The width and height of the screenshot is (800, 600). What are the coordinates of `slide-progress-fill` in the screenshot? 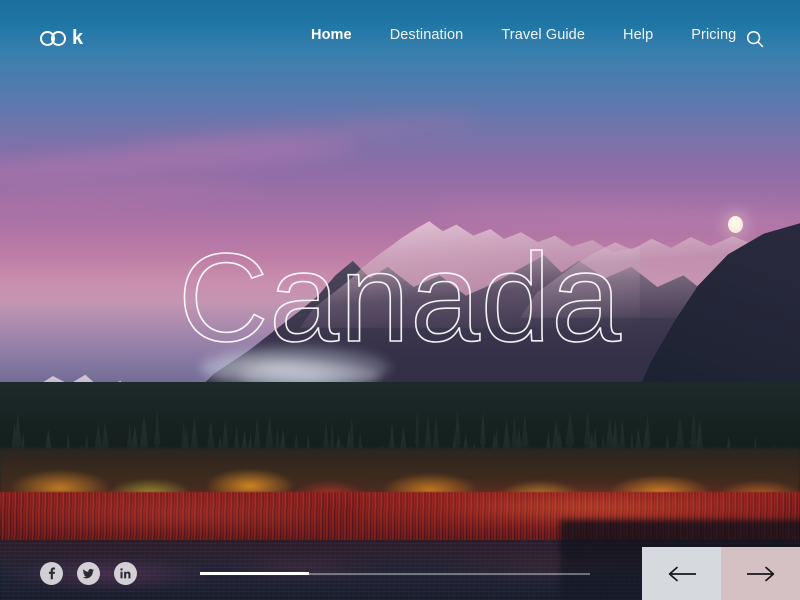 It's located at (255, 573).